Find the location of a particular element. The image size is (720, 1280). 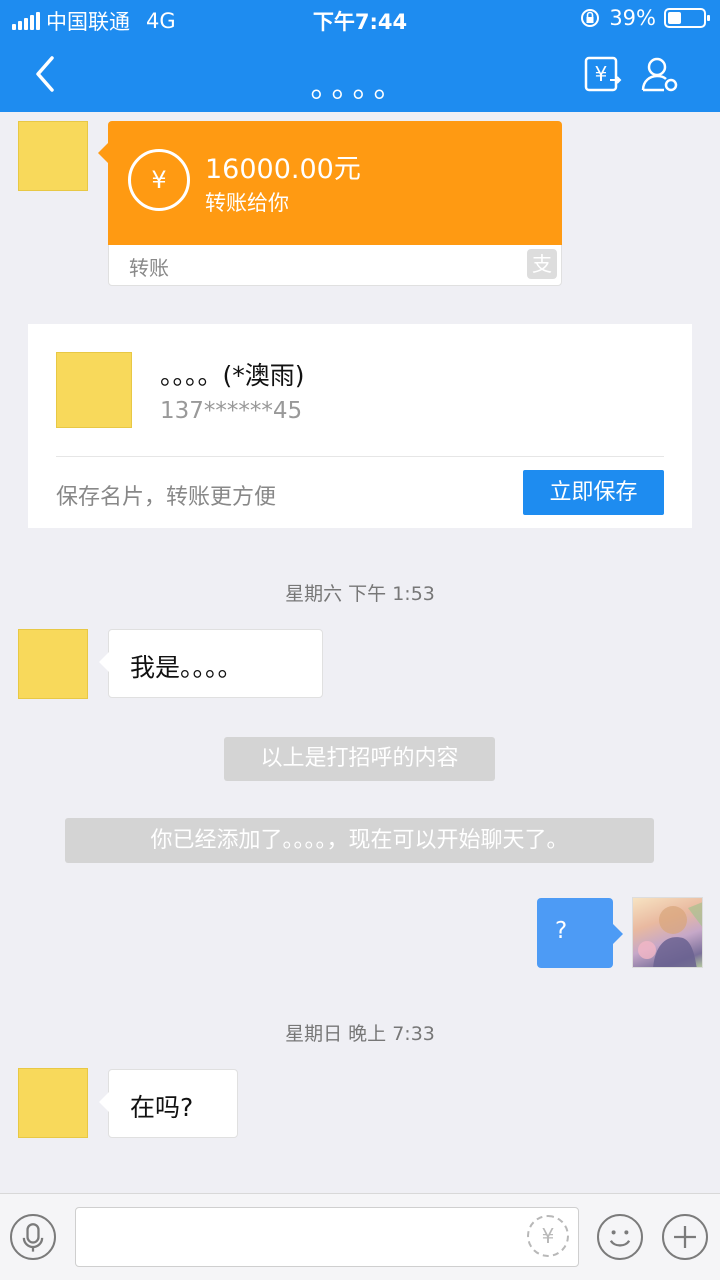

contact-card: 。。。。(*澳雨) 137******45 保存名片，转账更方便 立即保存 is located at coordinates (360, 426).